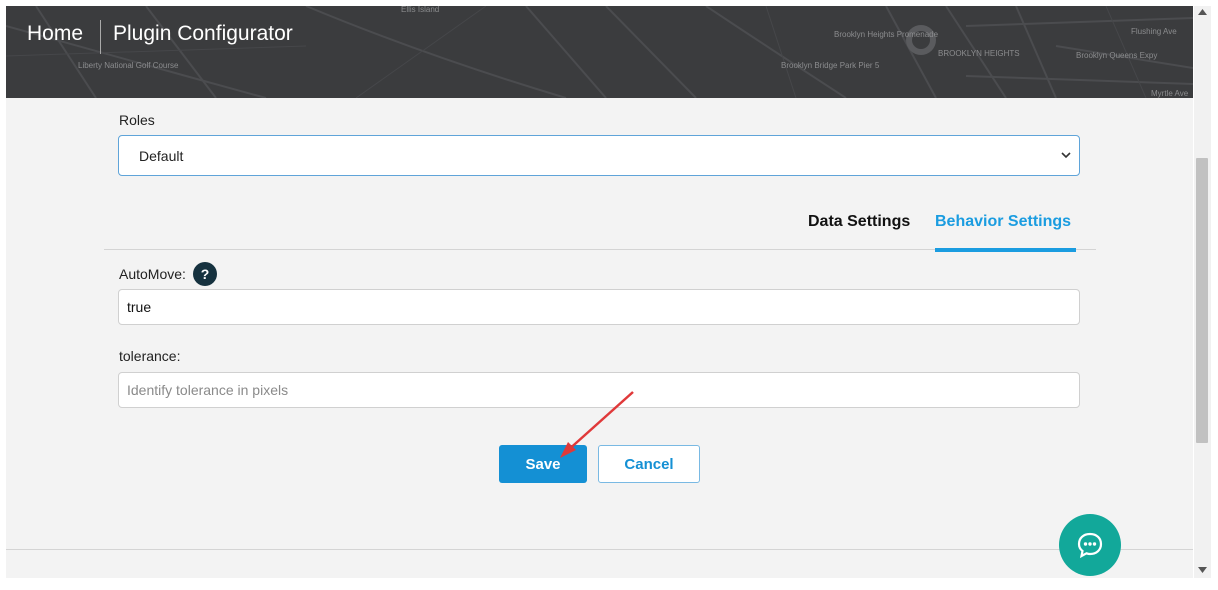 This screenshot has width=1218, height=590. What do you see at coordinates (1154, 31) in the screenshot?
I see `map-label: Flushing Ave` at bounding box center [1154, 31].